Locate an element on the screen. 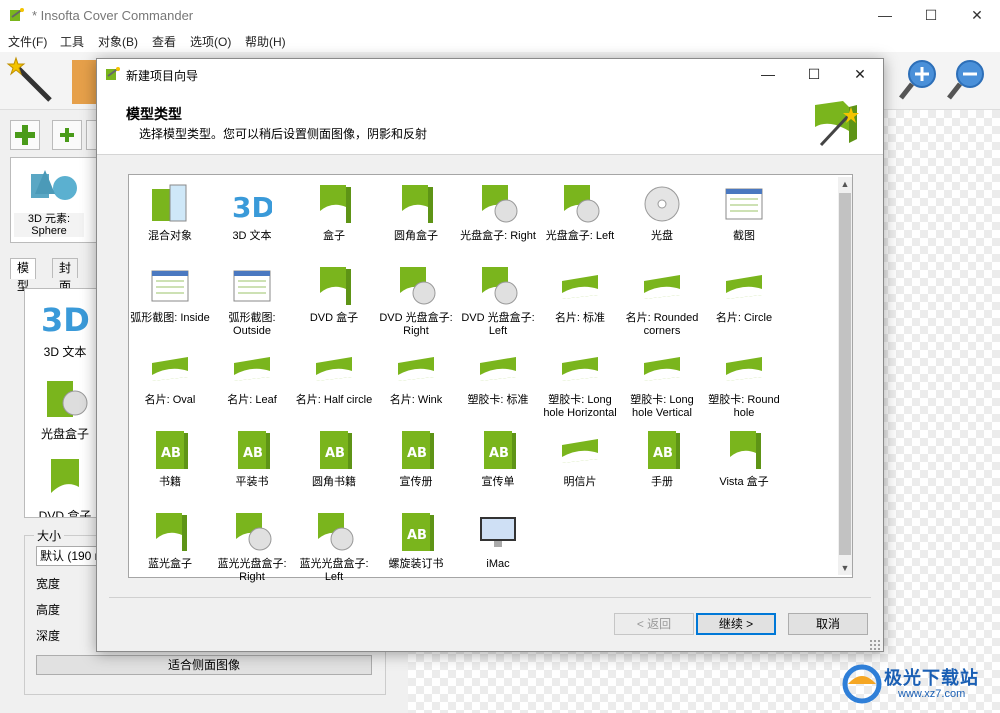  model-type-item: 塑胶卡: Long hole Horizontal is located at coordinates (580, 384).